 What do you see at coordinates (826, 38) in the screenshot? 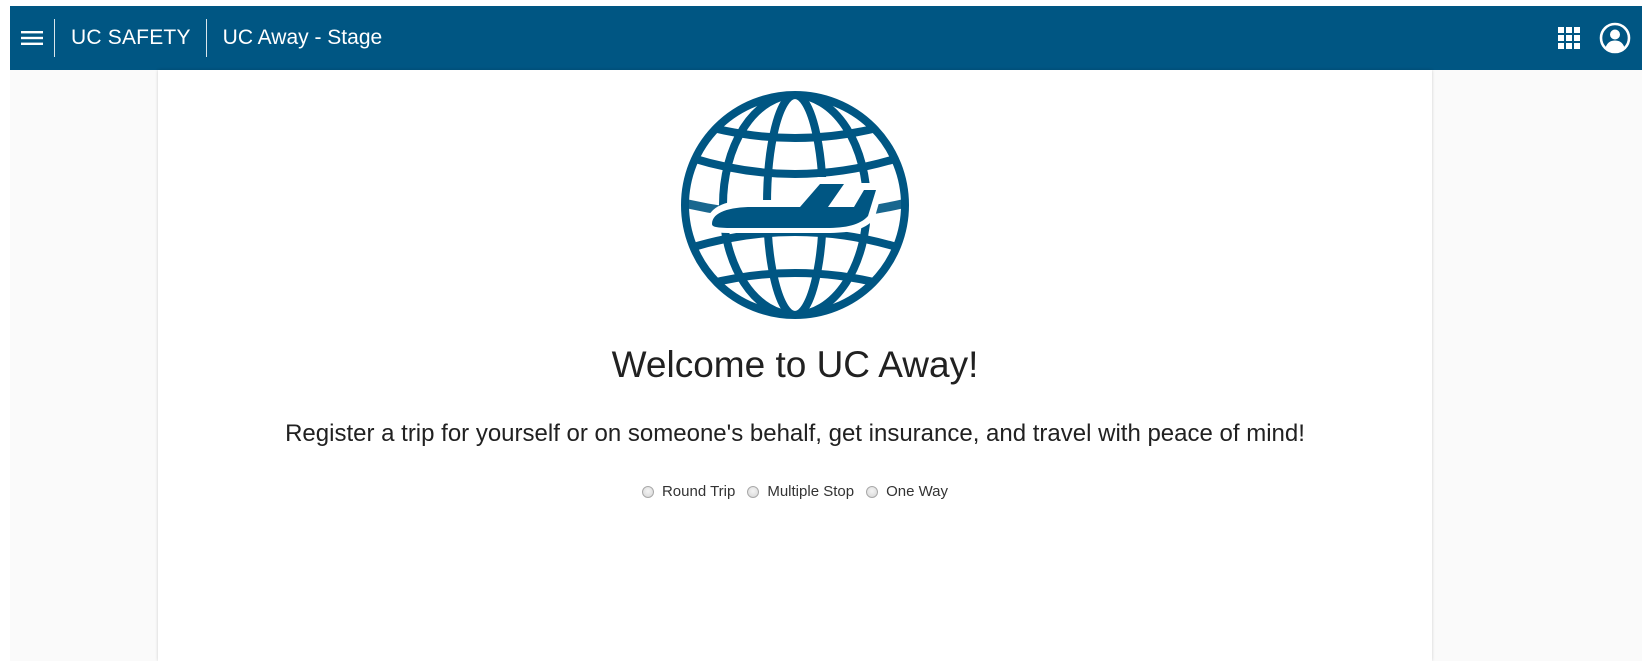
I see `top-app-bar: UC SAFETY UC Away - Stage` at bounding box center [826, 38].